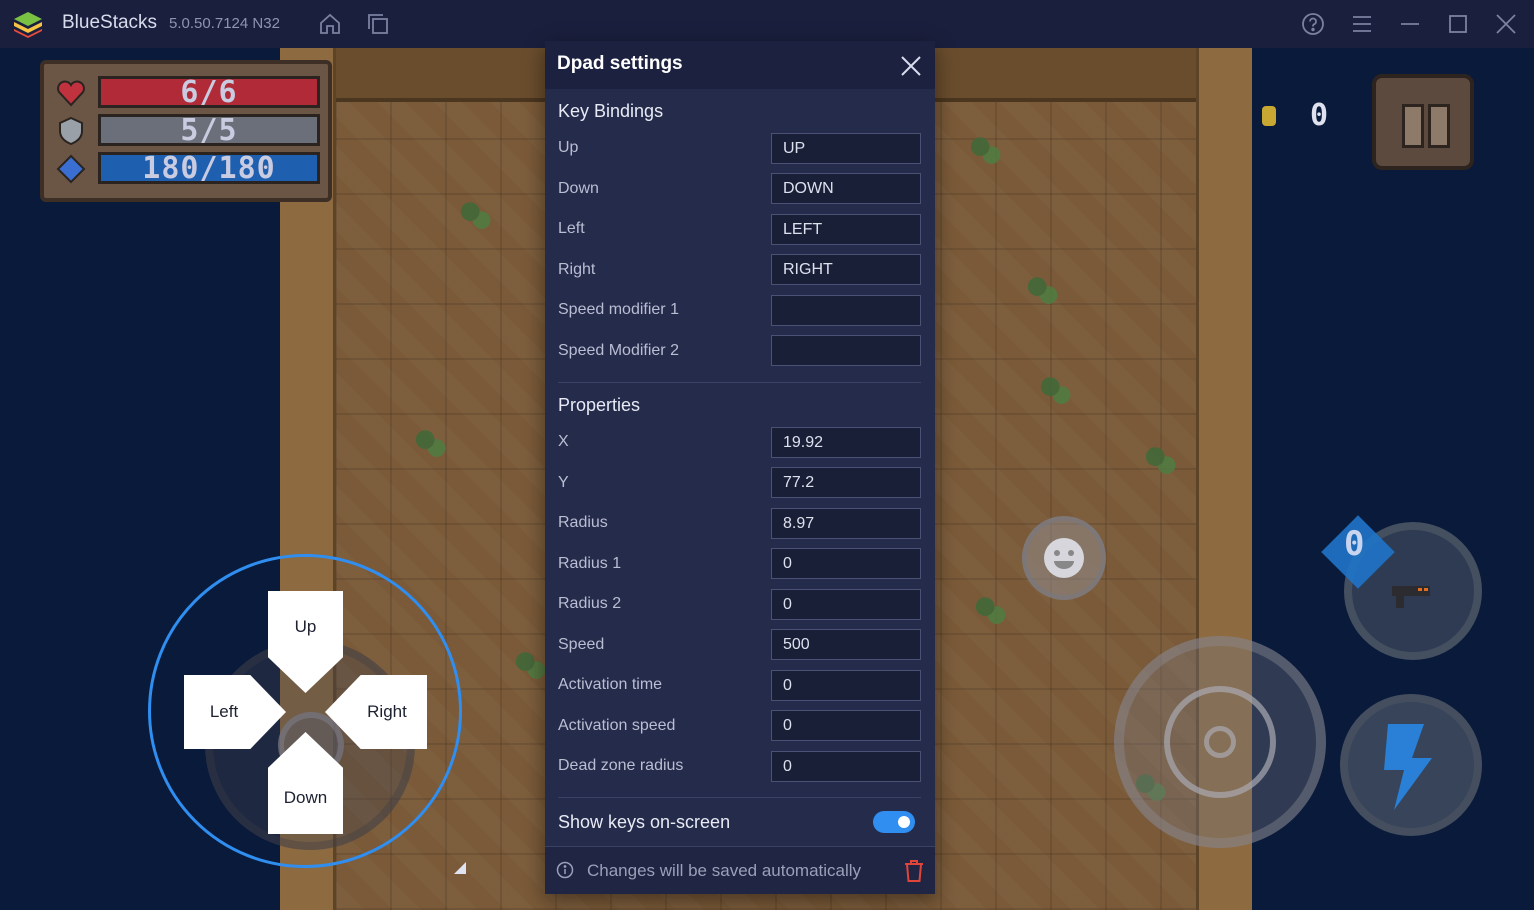  What do you see at coordinates (846, 482) in the screenshot?
I see `property-input-y` at bounding box center [846, 482].